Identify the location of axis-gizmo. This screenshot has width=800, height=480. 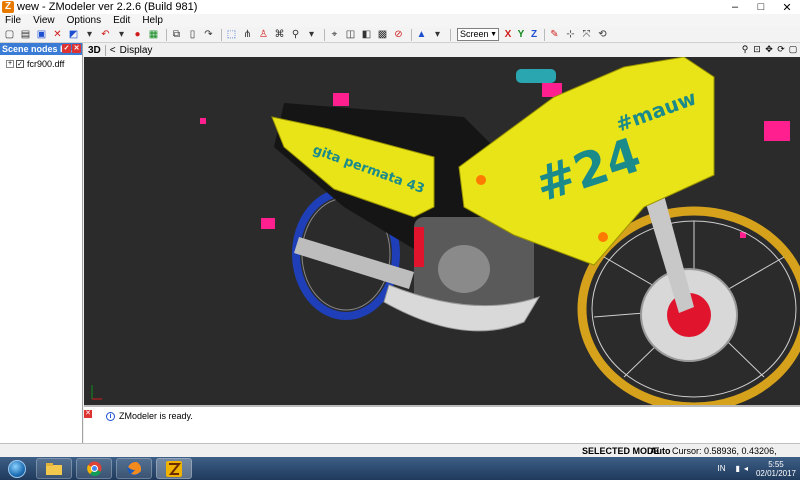
(96, 392).